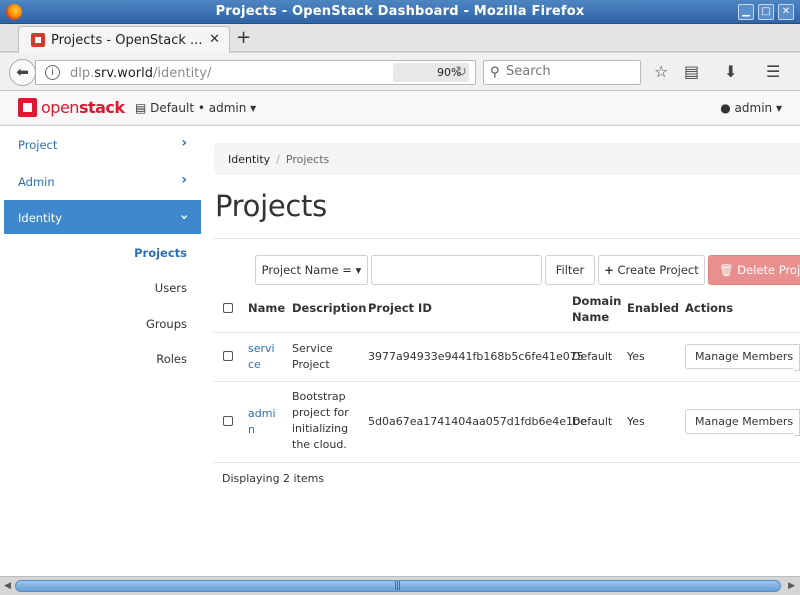 The height and width of the screenshot is (595, 800). I want to click on reload-icon: ↻, so click(461, 72).